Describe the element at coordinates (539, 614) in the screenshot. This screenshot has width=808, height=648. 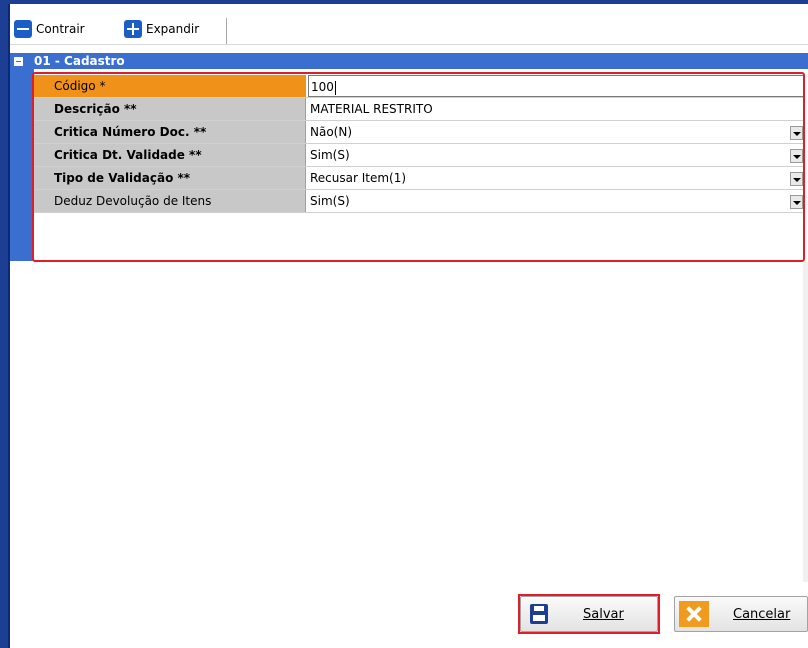
I see `save-icon` at that location.